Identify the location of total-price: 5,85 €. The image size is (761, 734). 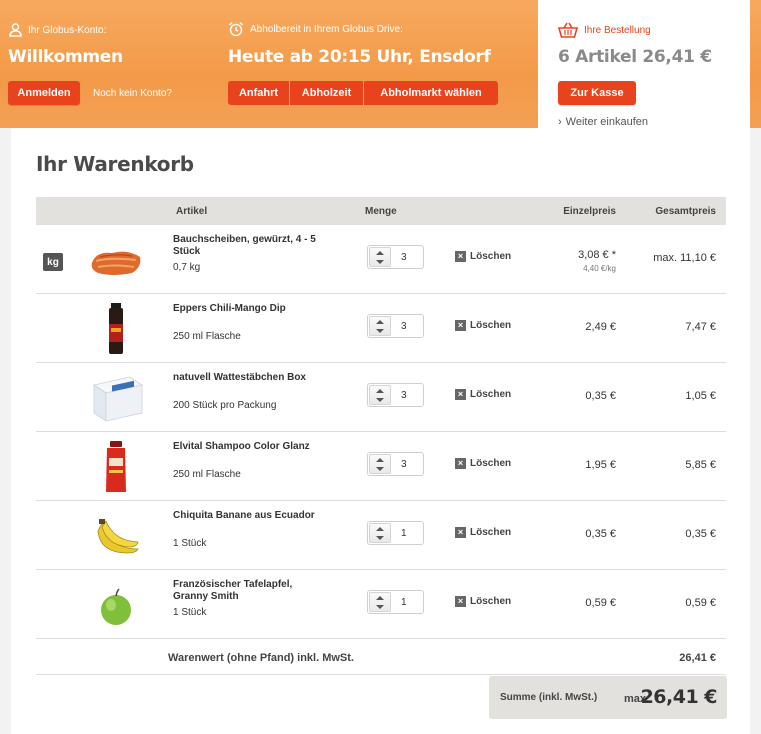
(700, 465).